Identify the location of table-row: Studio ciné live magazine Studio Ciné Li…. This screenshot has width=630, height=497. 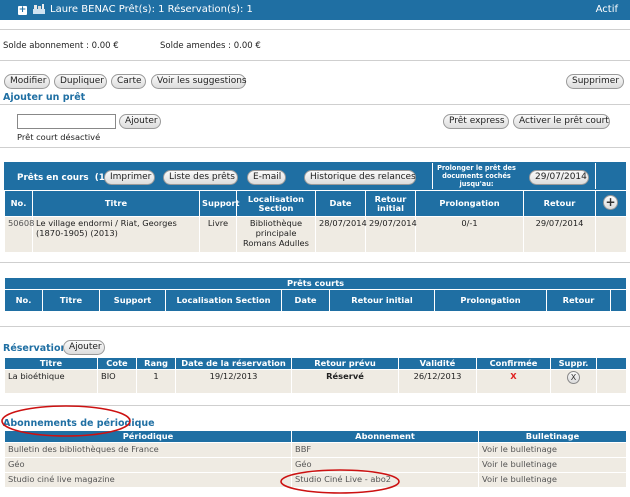
(315, 480).